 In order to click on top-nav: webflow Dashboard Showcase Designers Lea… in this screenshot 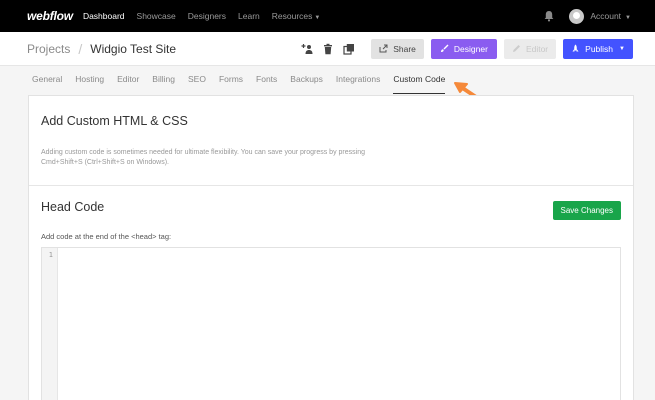, I will do `click(327, 16)`.